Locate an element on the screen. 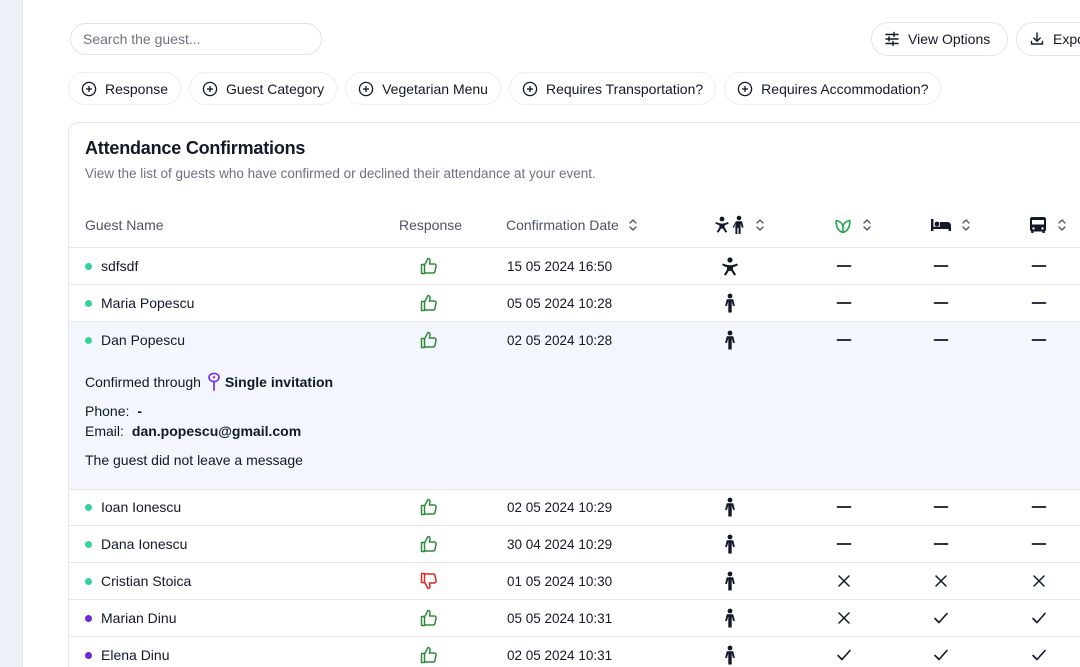 The height and width of the screenshot is (667, 1080). confirmed-through-label: Confirmed through is located at coordinates (143, 382).